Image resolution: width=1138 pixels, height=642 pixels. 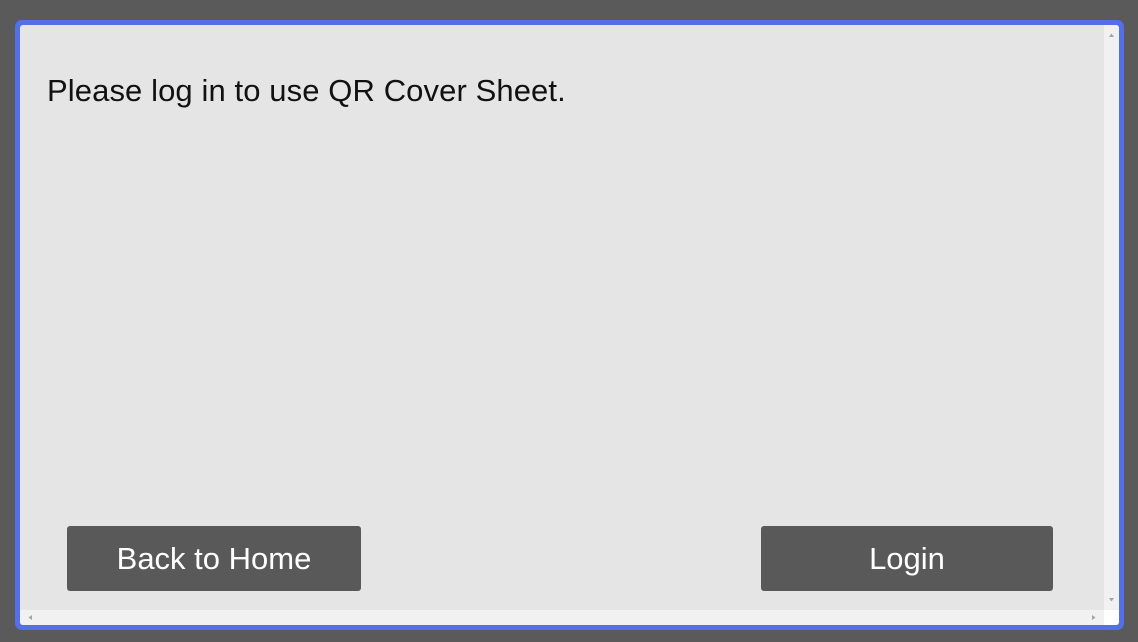 I want to click on scroll-right-arrow-icon, so click(x=1093, y=617).